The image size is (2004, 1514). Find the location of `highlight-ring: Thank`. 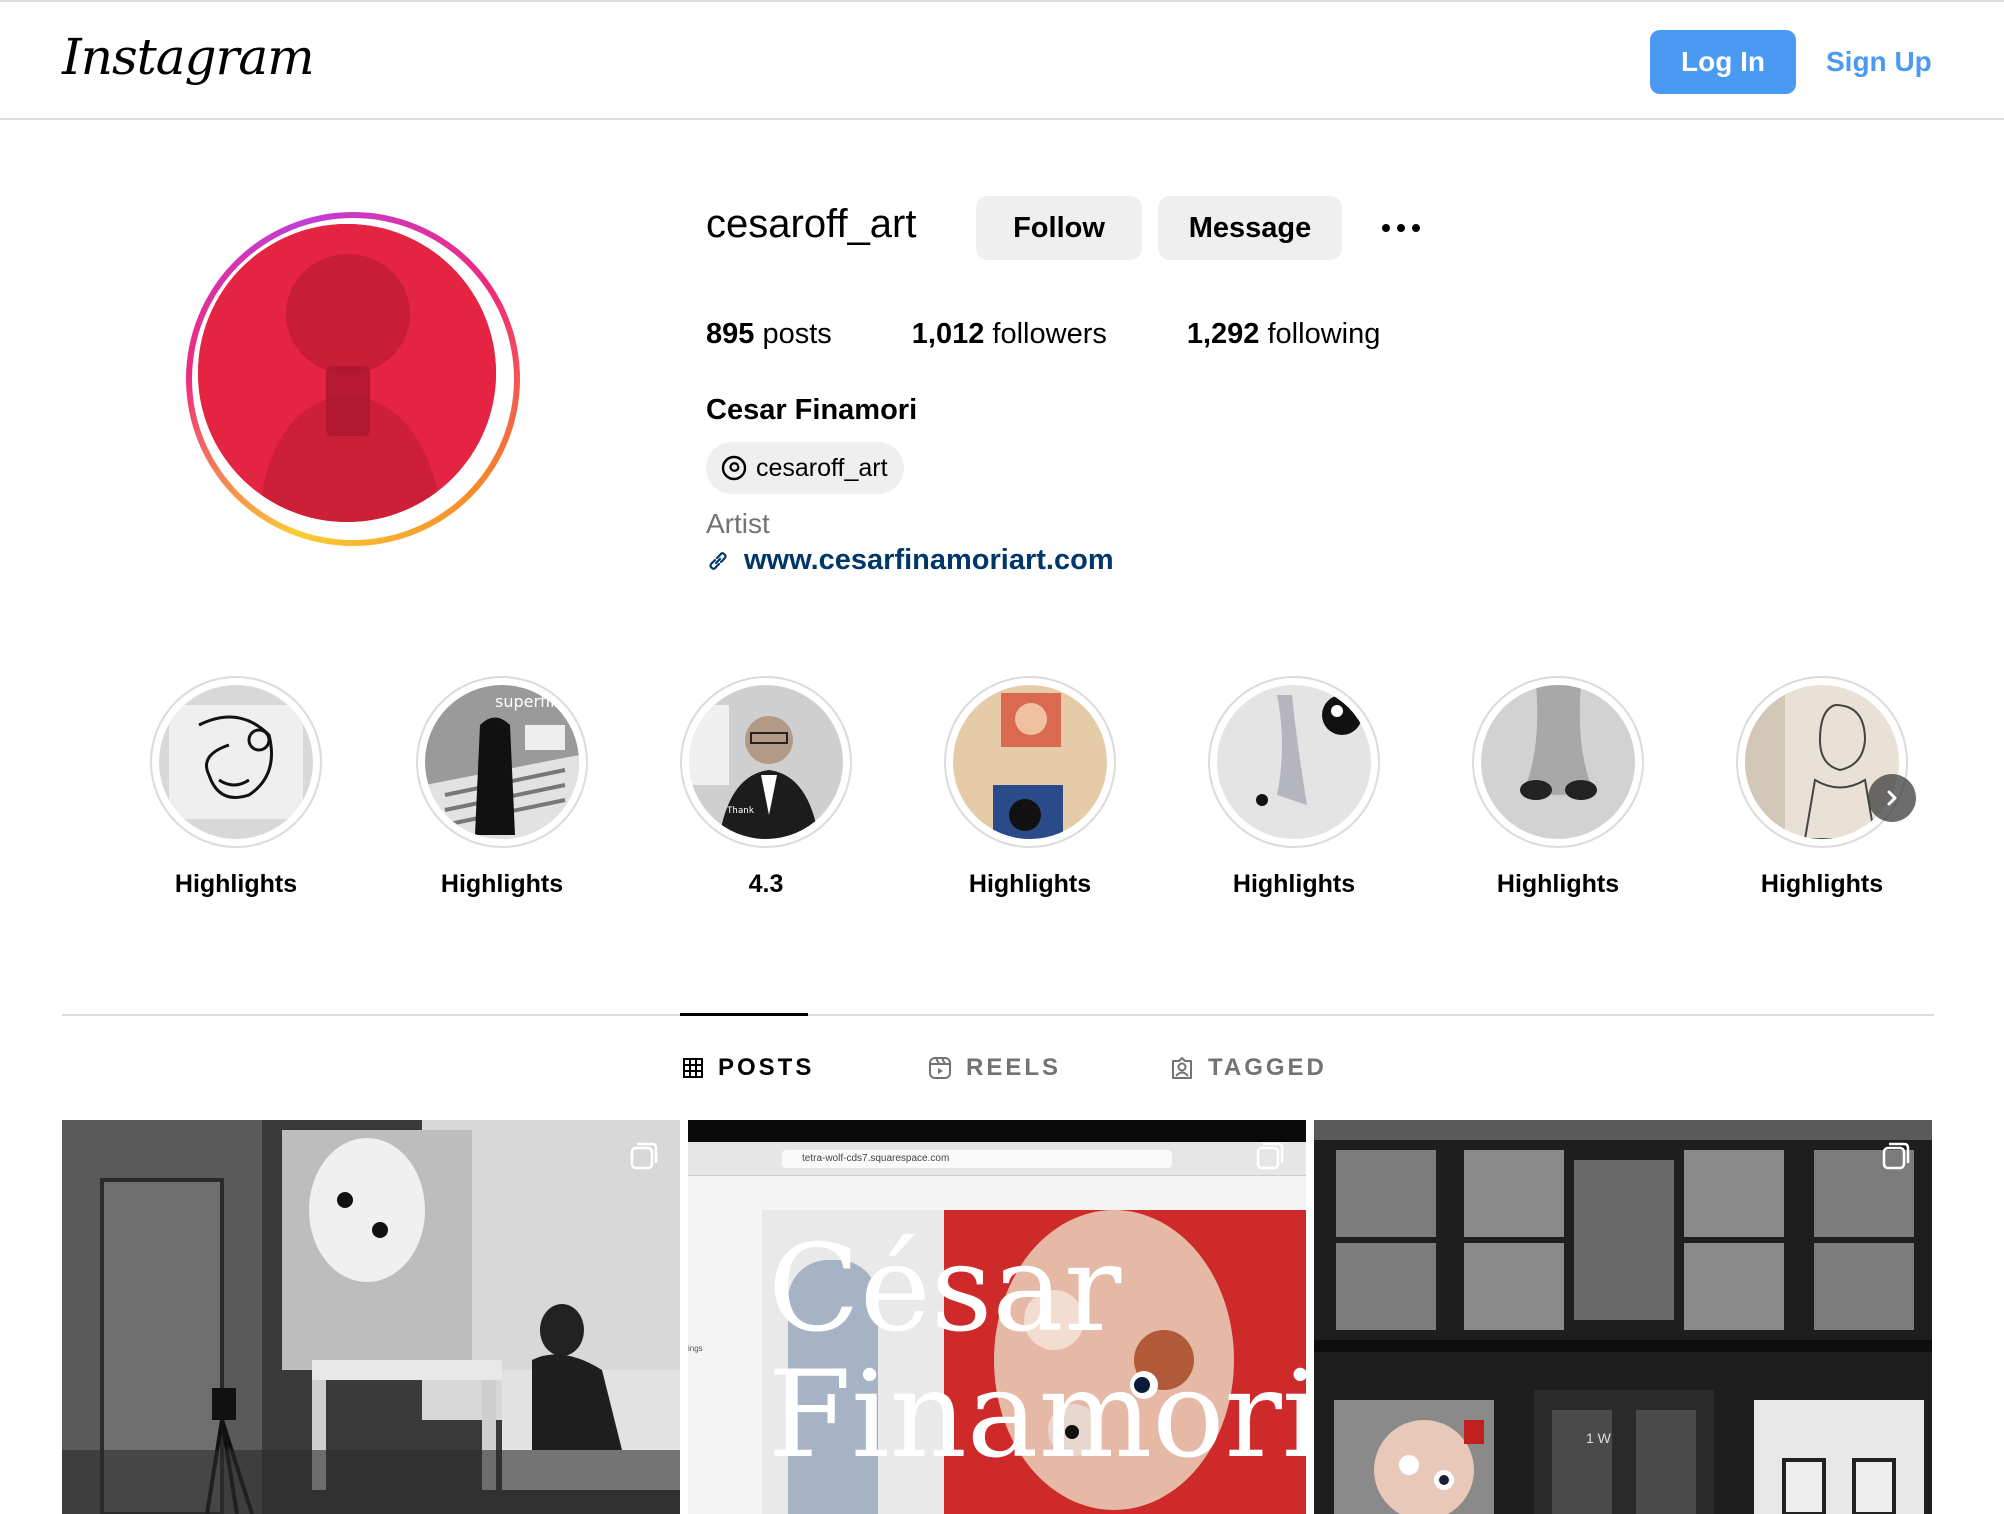

highlight-ring: Thank is located at coordinates (766, 762).